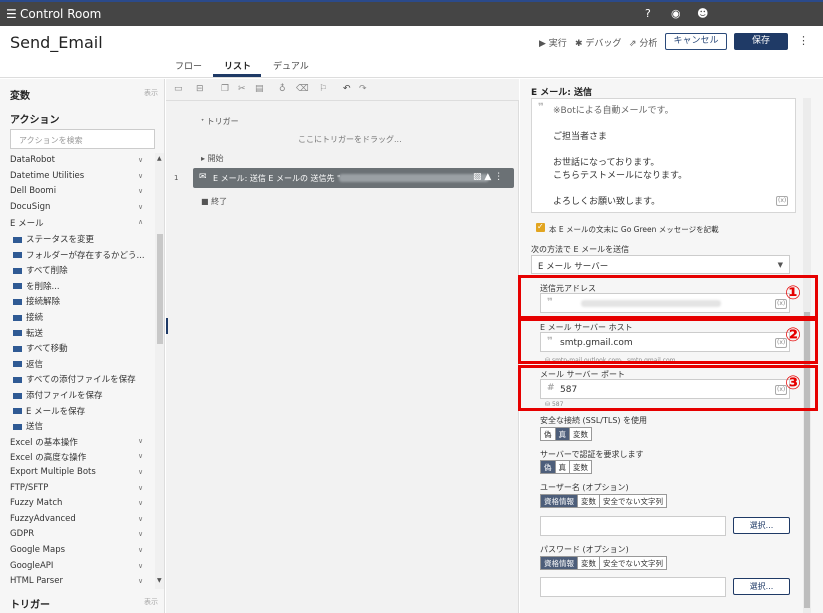 The image size is (823, 613). I want to click on cut-icon: ✂, so click(242, 89).